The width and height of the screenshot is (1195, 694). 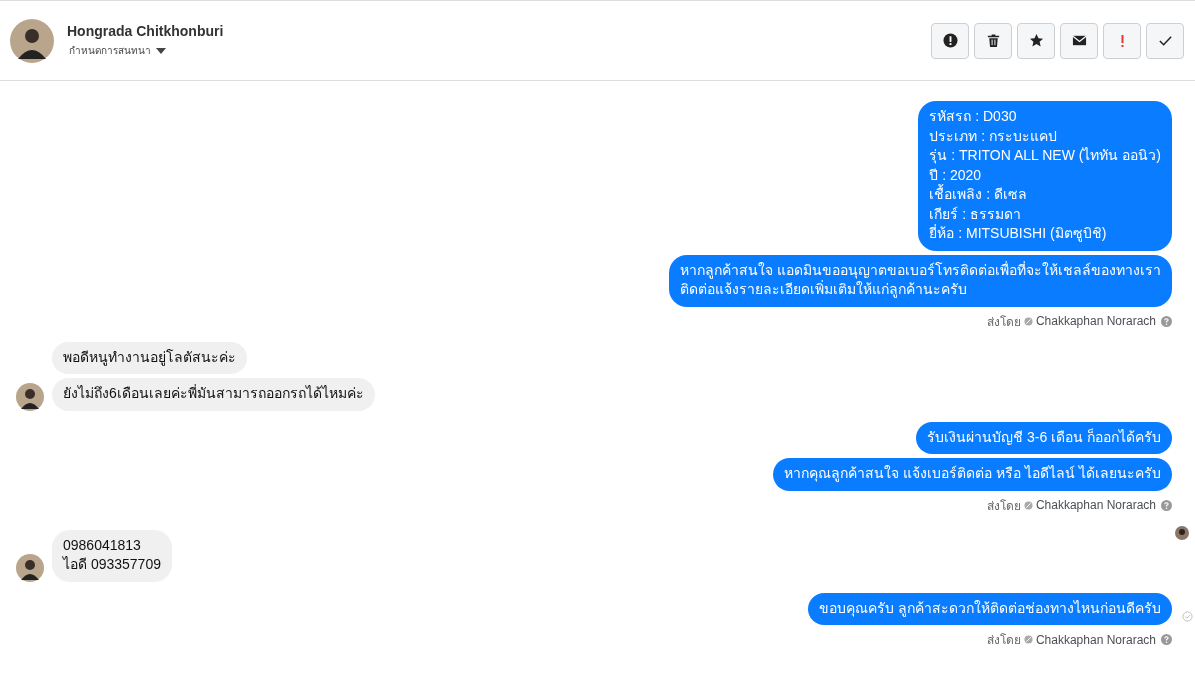 I want to click on message-text: รุ่น : TRITON ALL NEW (ไททัน ออนิว), so click(x=1045, y=156).